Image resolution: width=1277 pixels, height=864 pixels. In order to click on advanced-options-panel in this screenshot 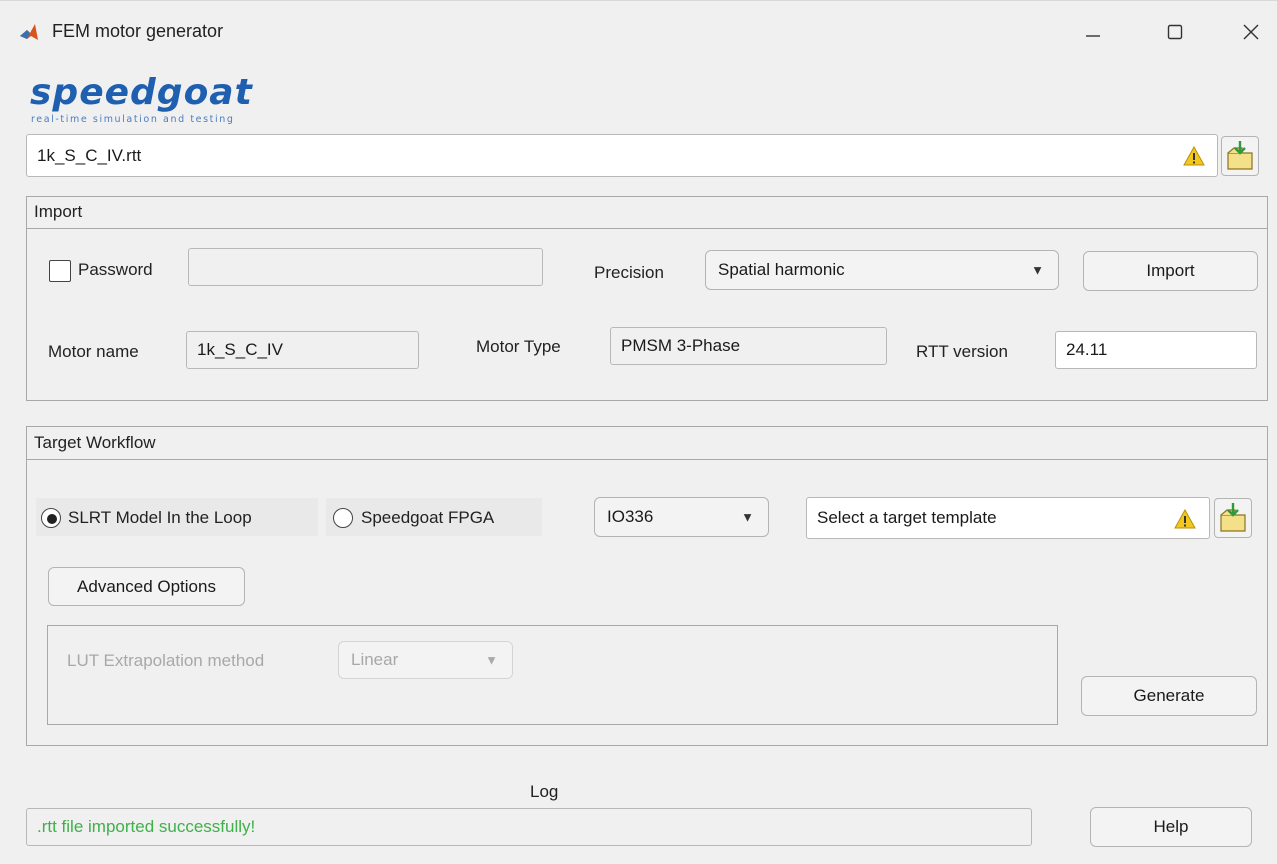, I will do `click(552, 675)`.